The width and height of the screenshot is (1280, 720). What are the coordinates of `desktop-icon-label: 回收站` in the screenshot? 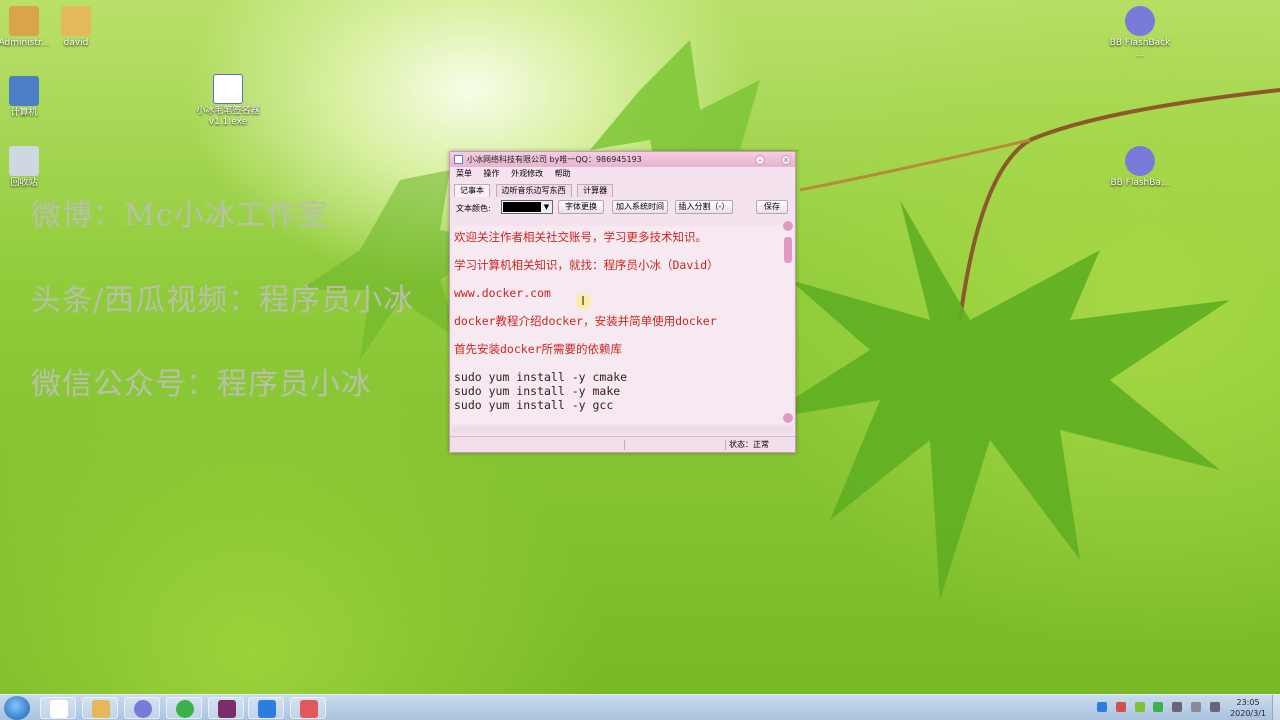 It's located at (24, 183).